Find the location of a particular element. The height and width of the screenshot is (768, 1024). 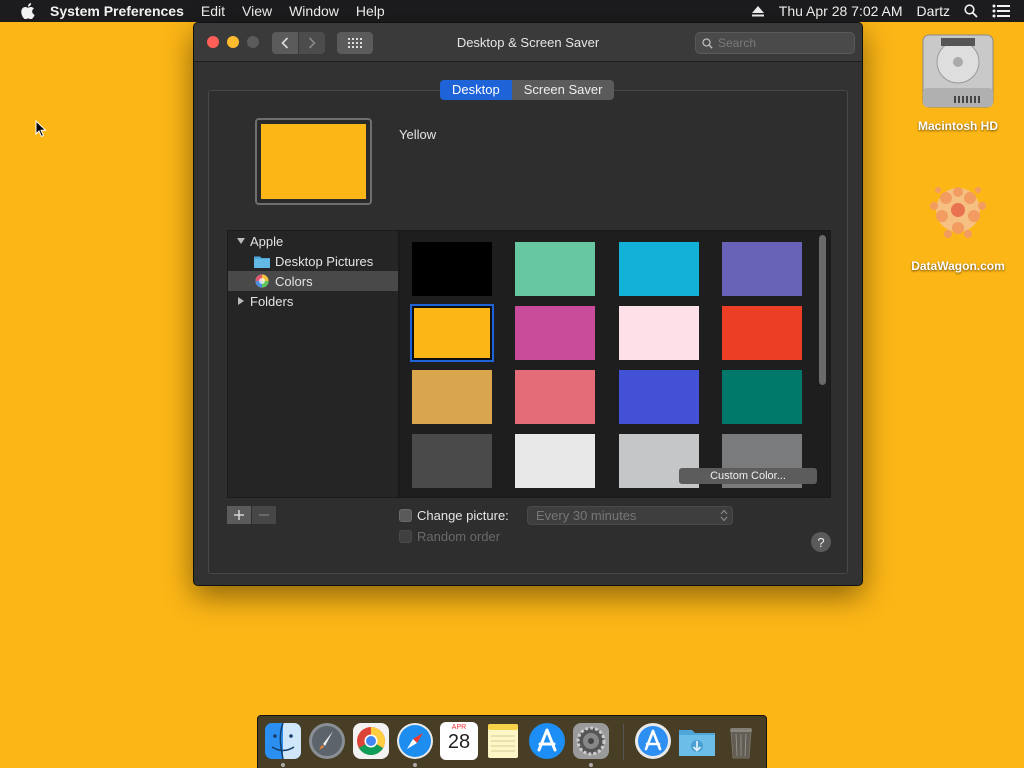

chrome-icon is located at coordinates (371, 741).